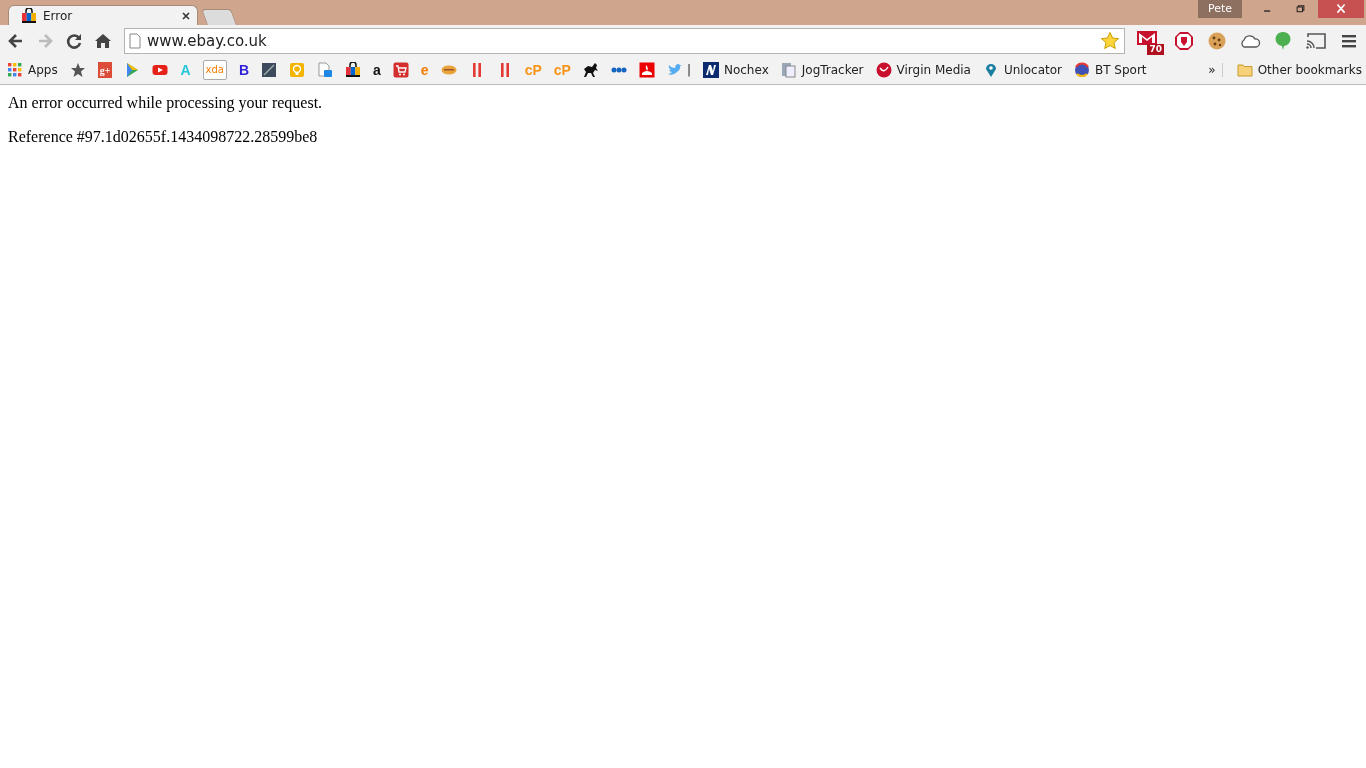 The width and height of the screenshot is (1366, 768). Describe the element at coordinates (1244, 70) in the screenshot. I see `folder-icon` at that location.